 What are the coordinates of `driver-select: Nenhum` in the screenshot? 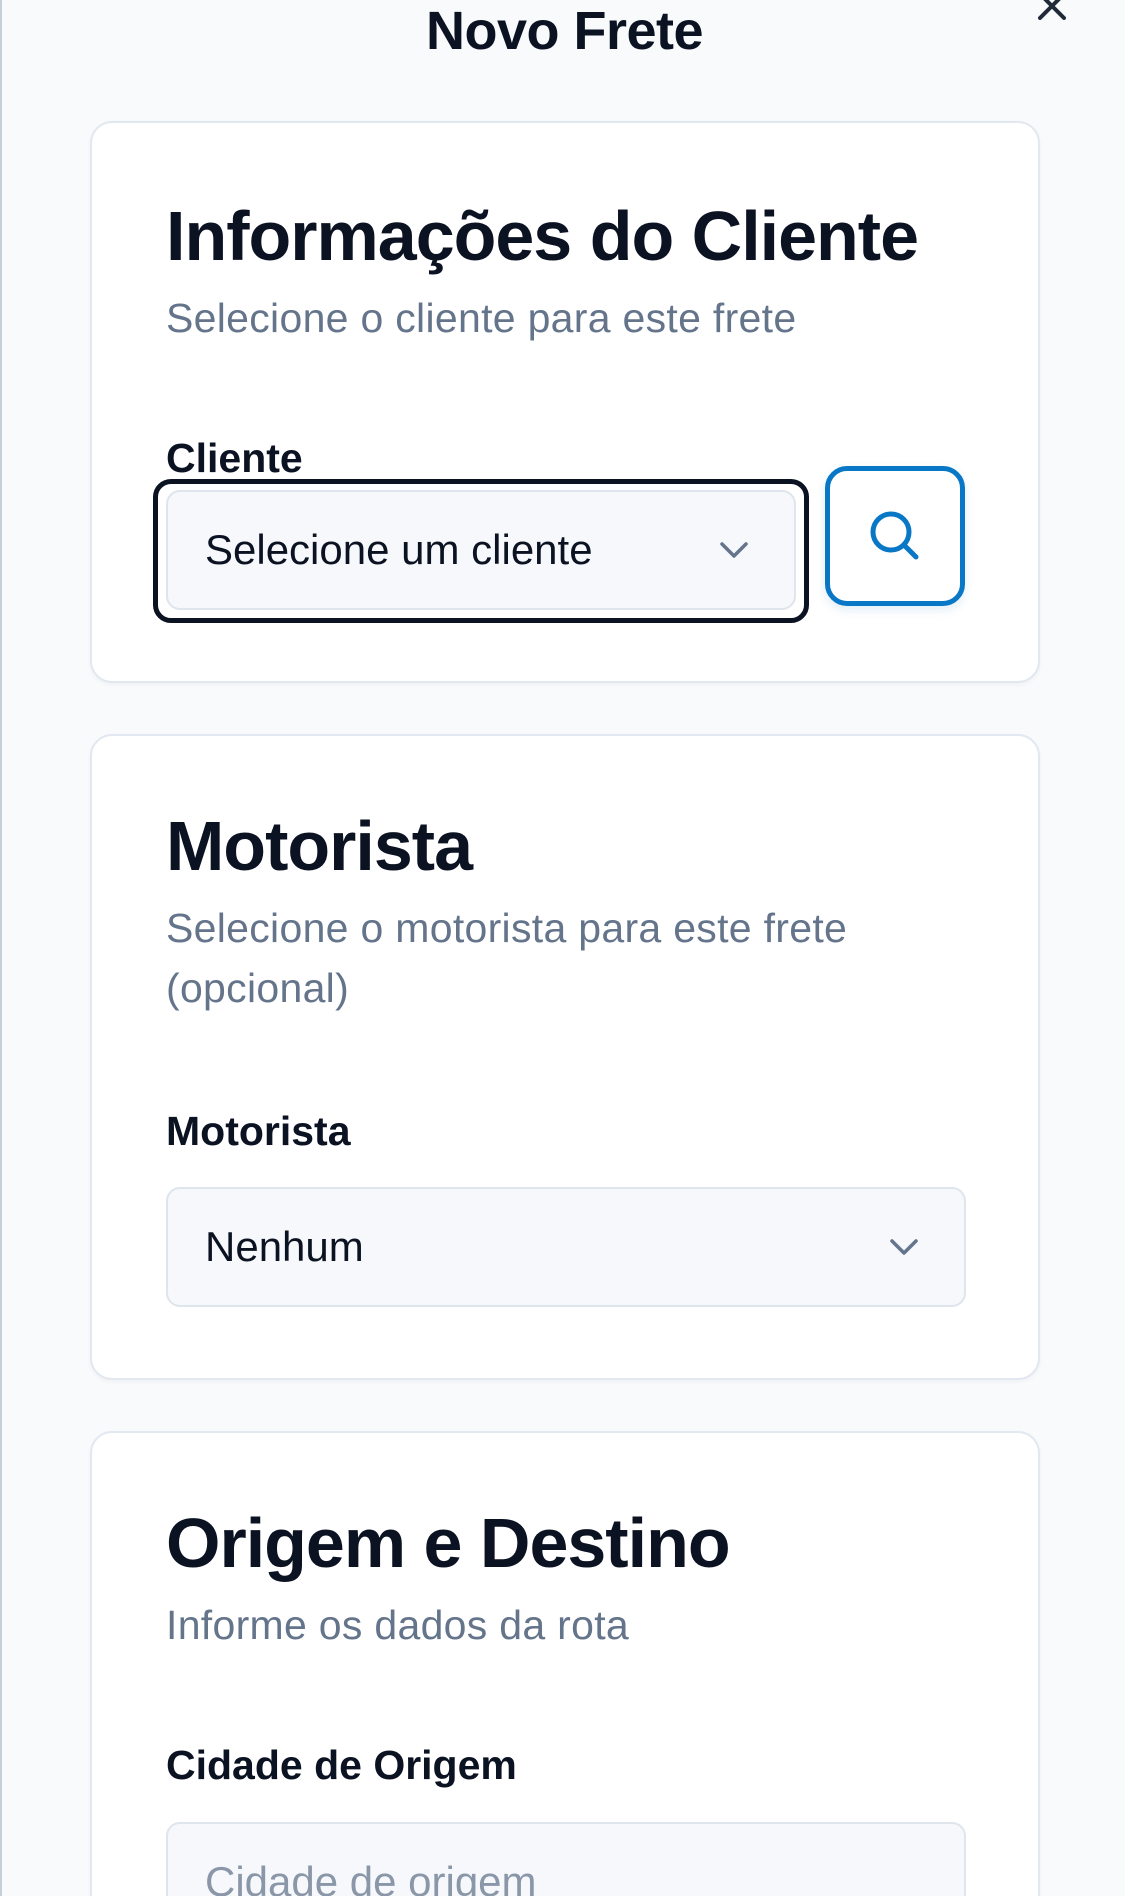 It's located at (566, 1247).